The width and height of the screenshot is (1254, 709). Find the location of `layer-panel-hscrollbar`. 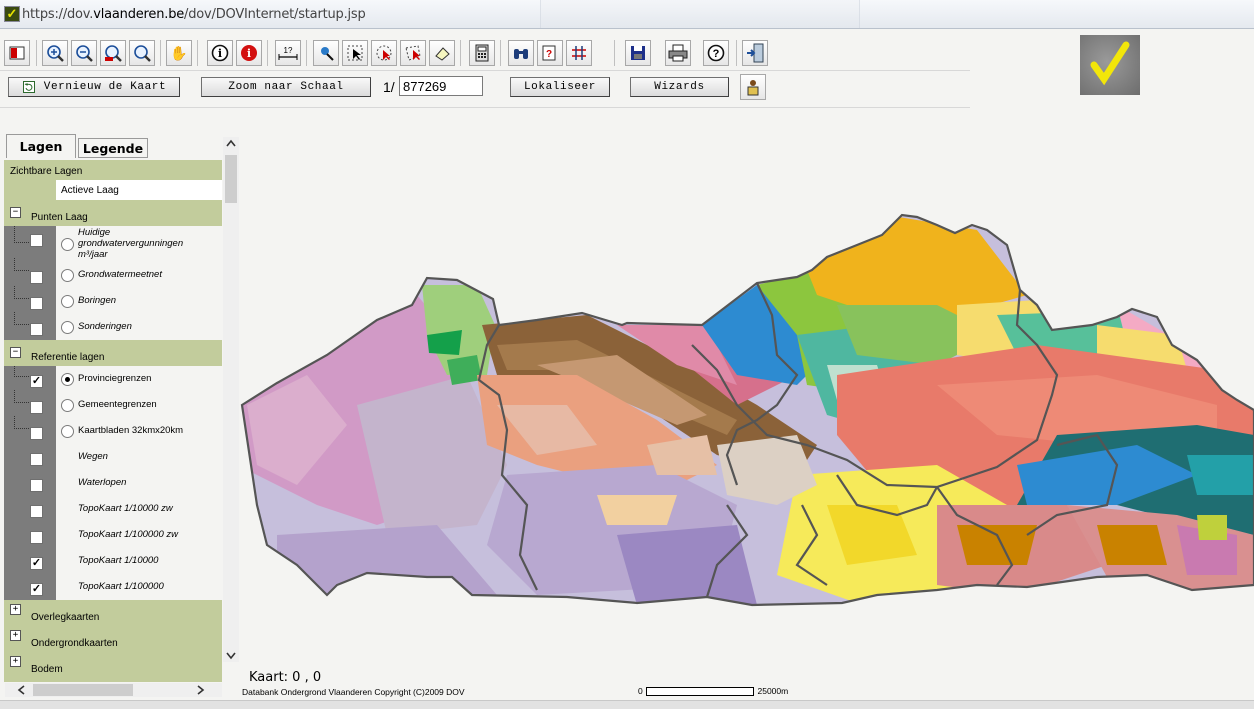

layer-panel-hscrollbar is located at coordinates (113, 690).